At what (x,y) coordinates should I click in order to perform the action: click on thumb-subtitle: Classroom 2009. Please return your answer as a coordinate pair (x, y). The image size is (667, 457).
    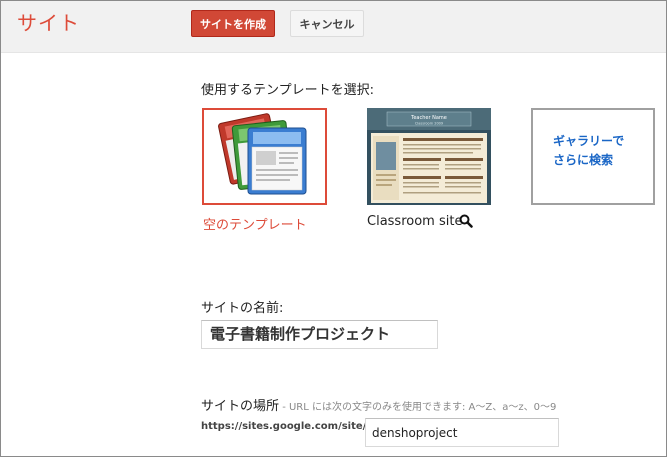
    Looking at the image, I should click on (429, 124).